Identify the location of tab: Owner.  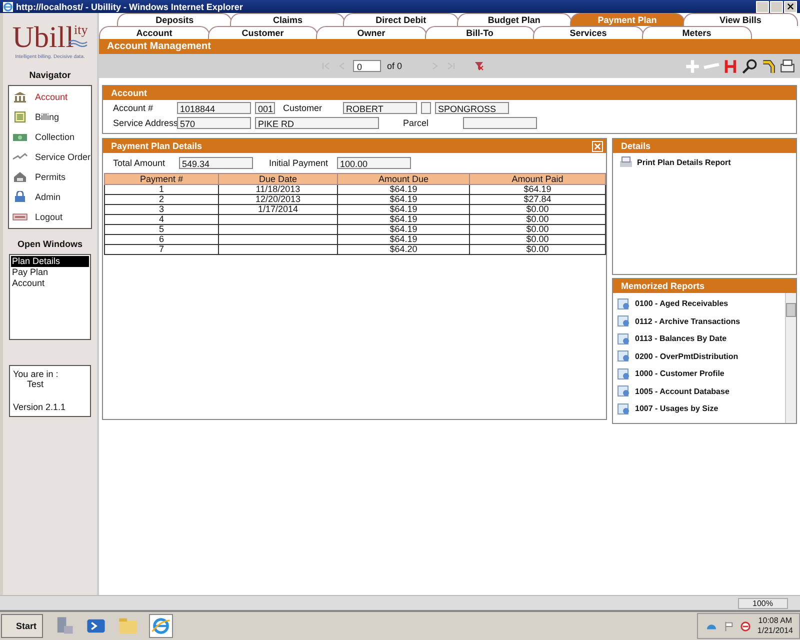
(371, 32).